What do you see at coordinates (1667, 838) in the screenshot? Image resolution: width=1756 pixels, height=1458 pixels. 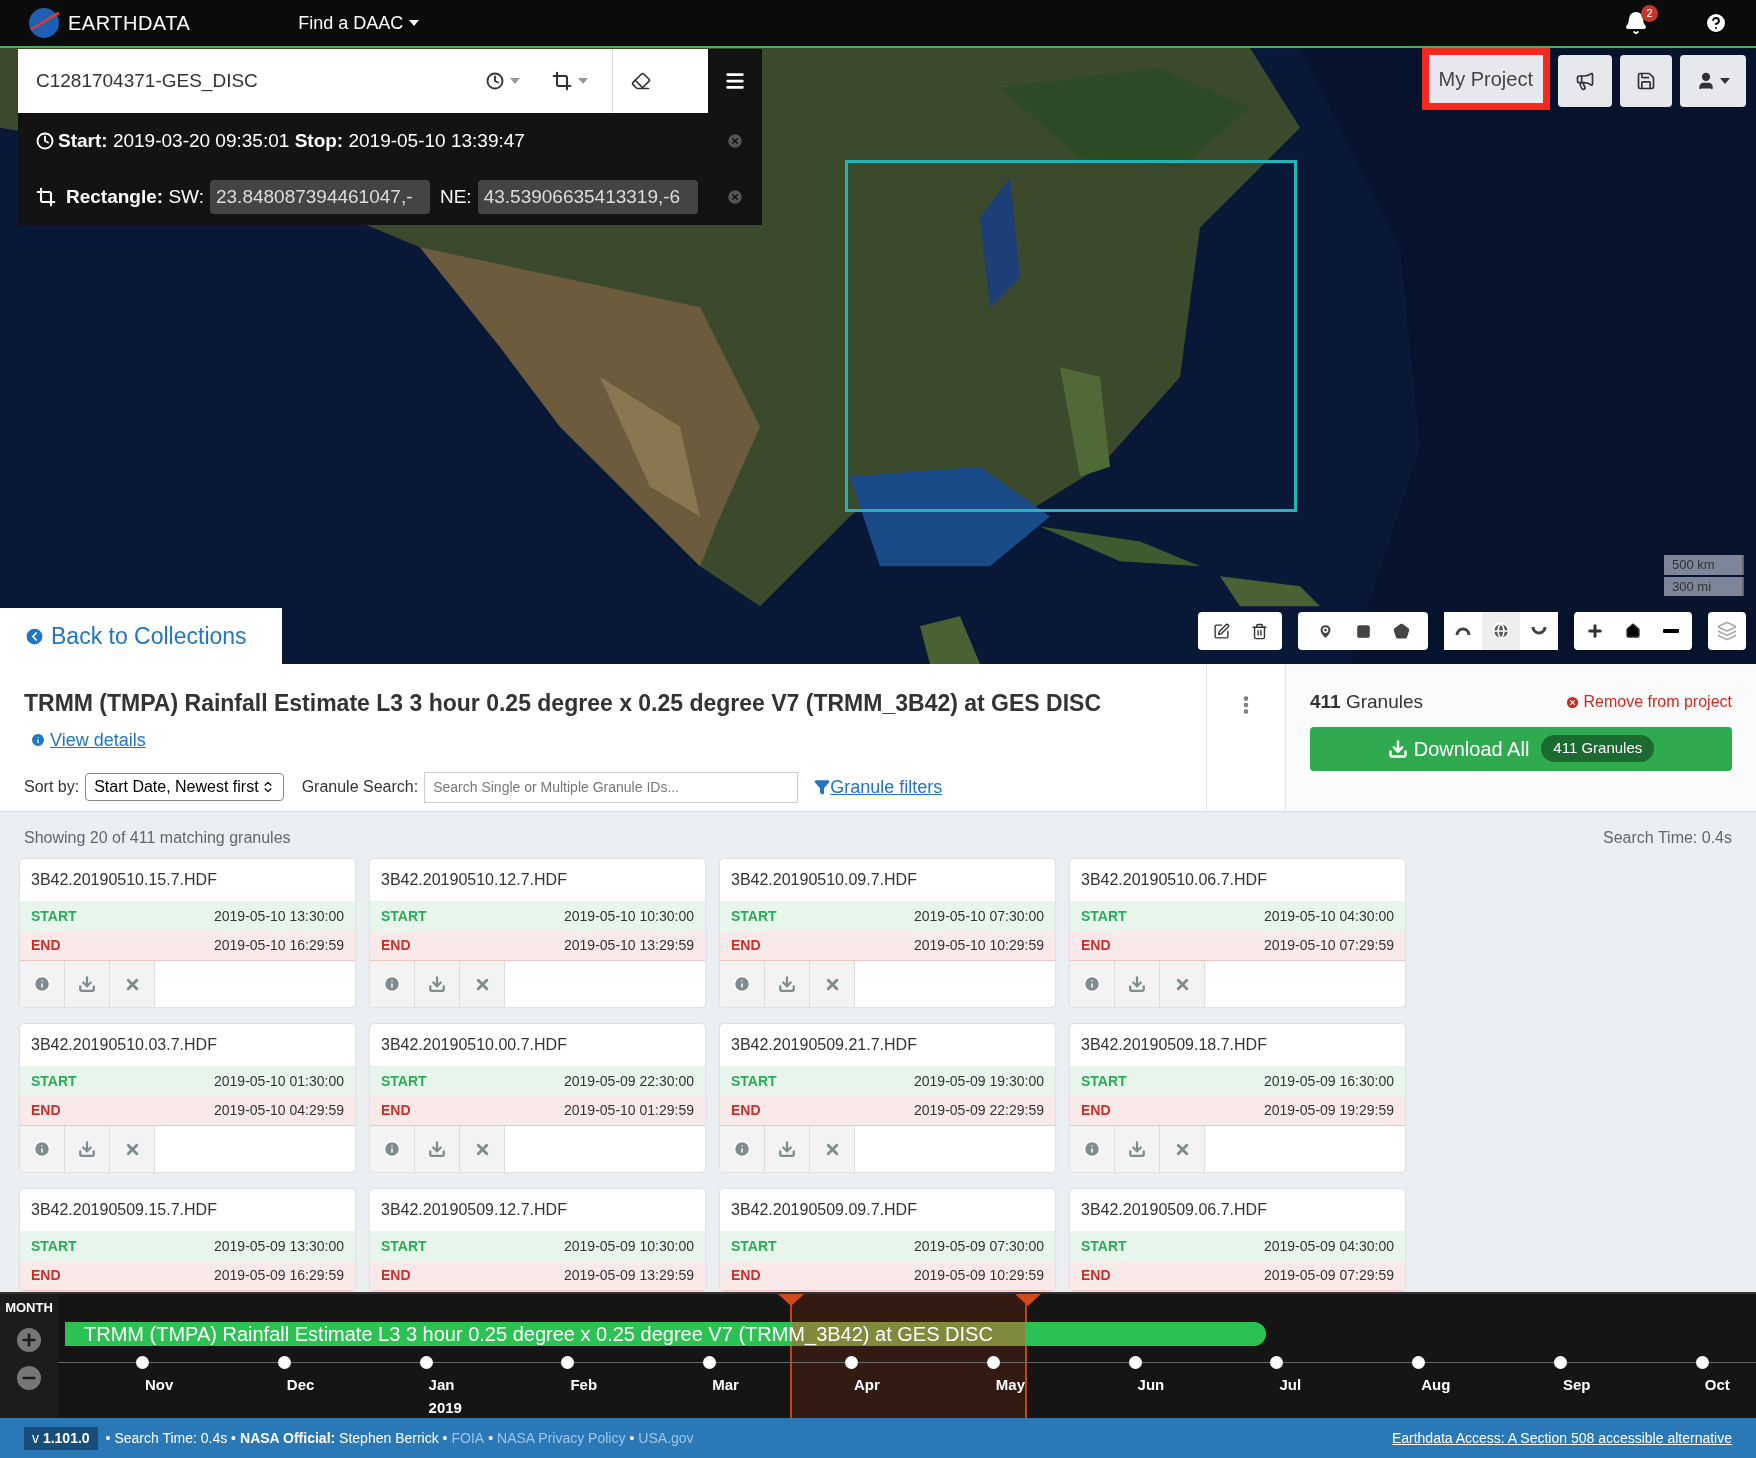 I see `search-time: Search Time: 0.4s` at bounding box center [1667, 838].